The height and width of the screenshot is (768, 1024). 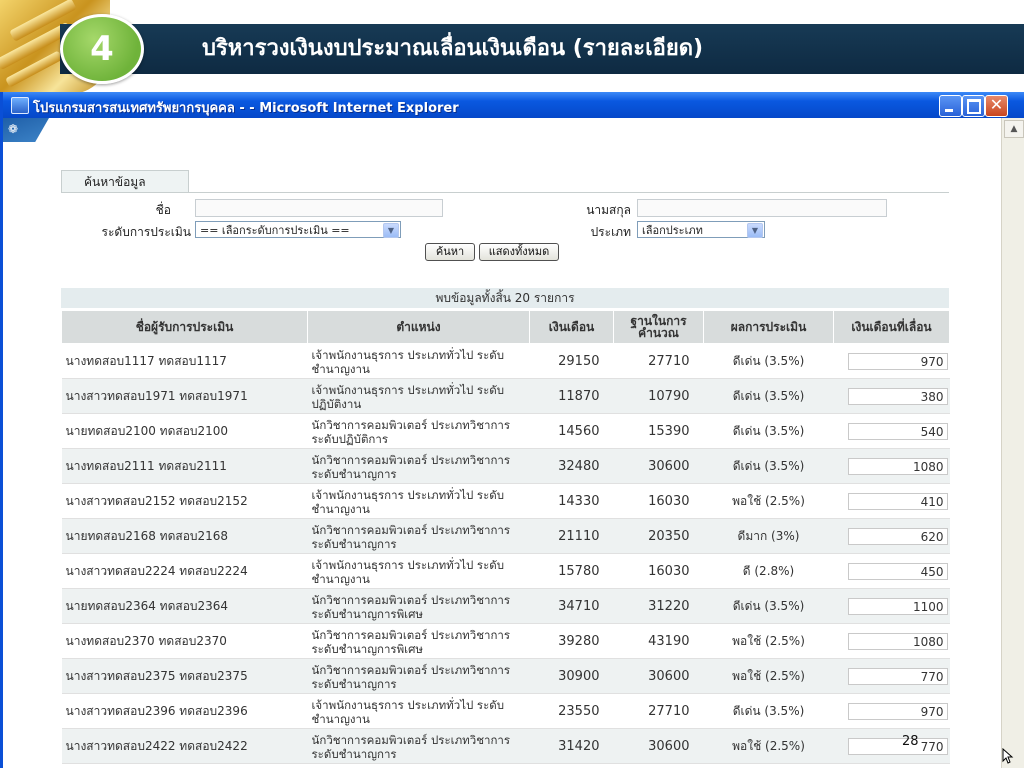 What do you see at coordinates (571, 641) in the screenshot?
I see `cell-salary: 39280` at bounding box center [571, 641].